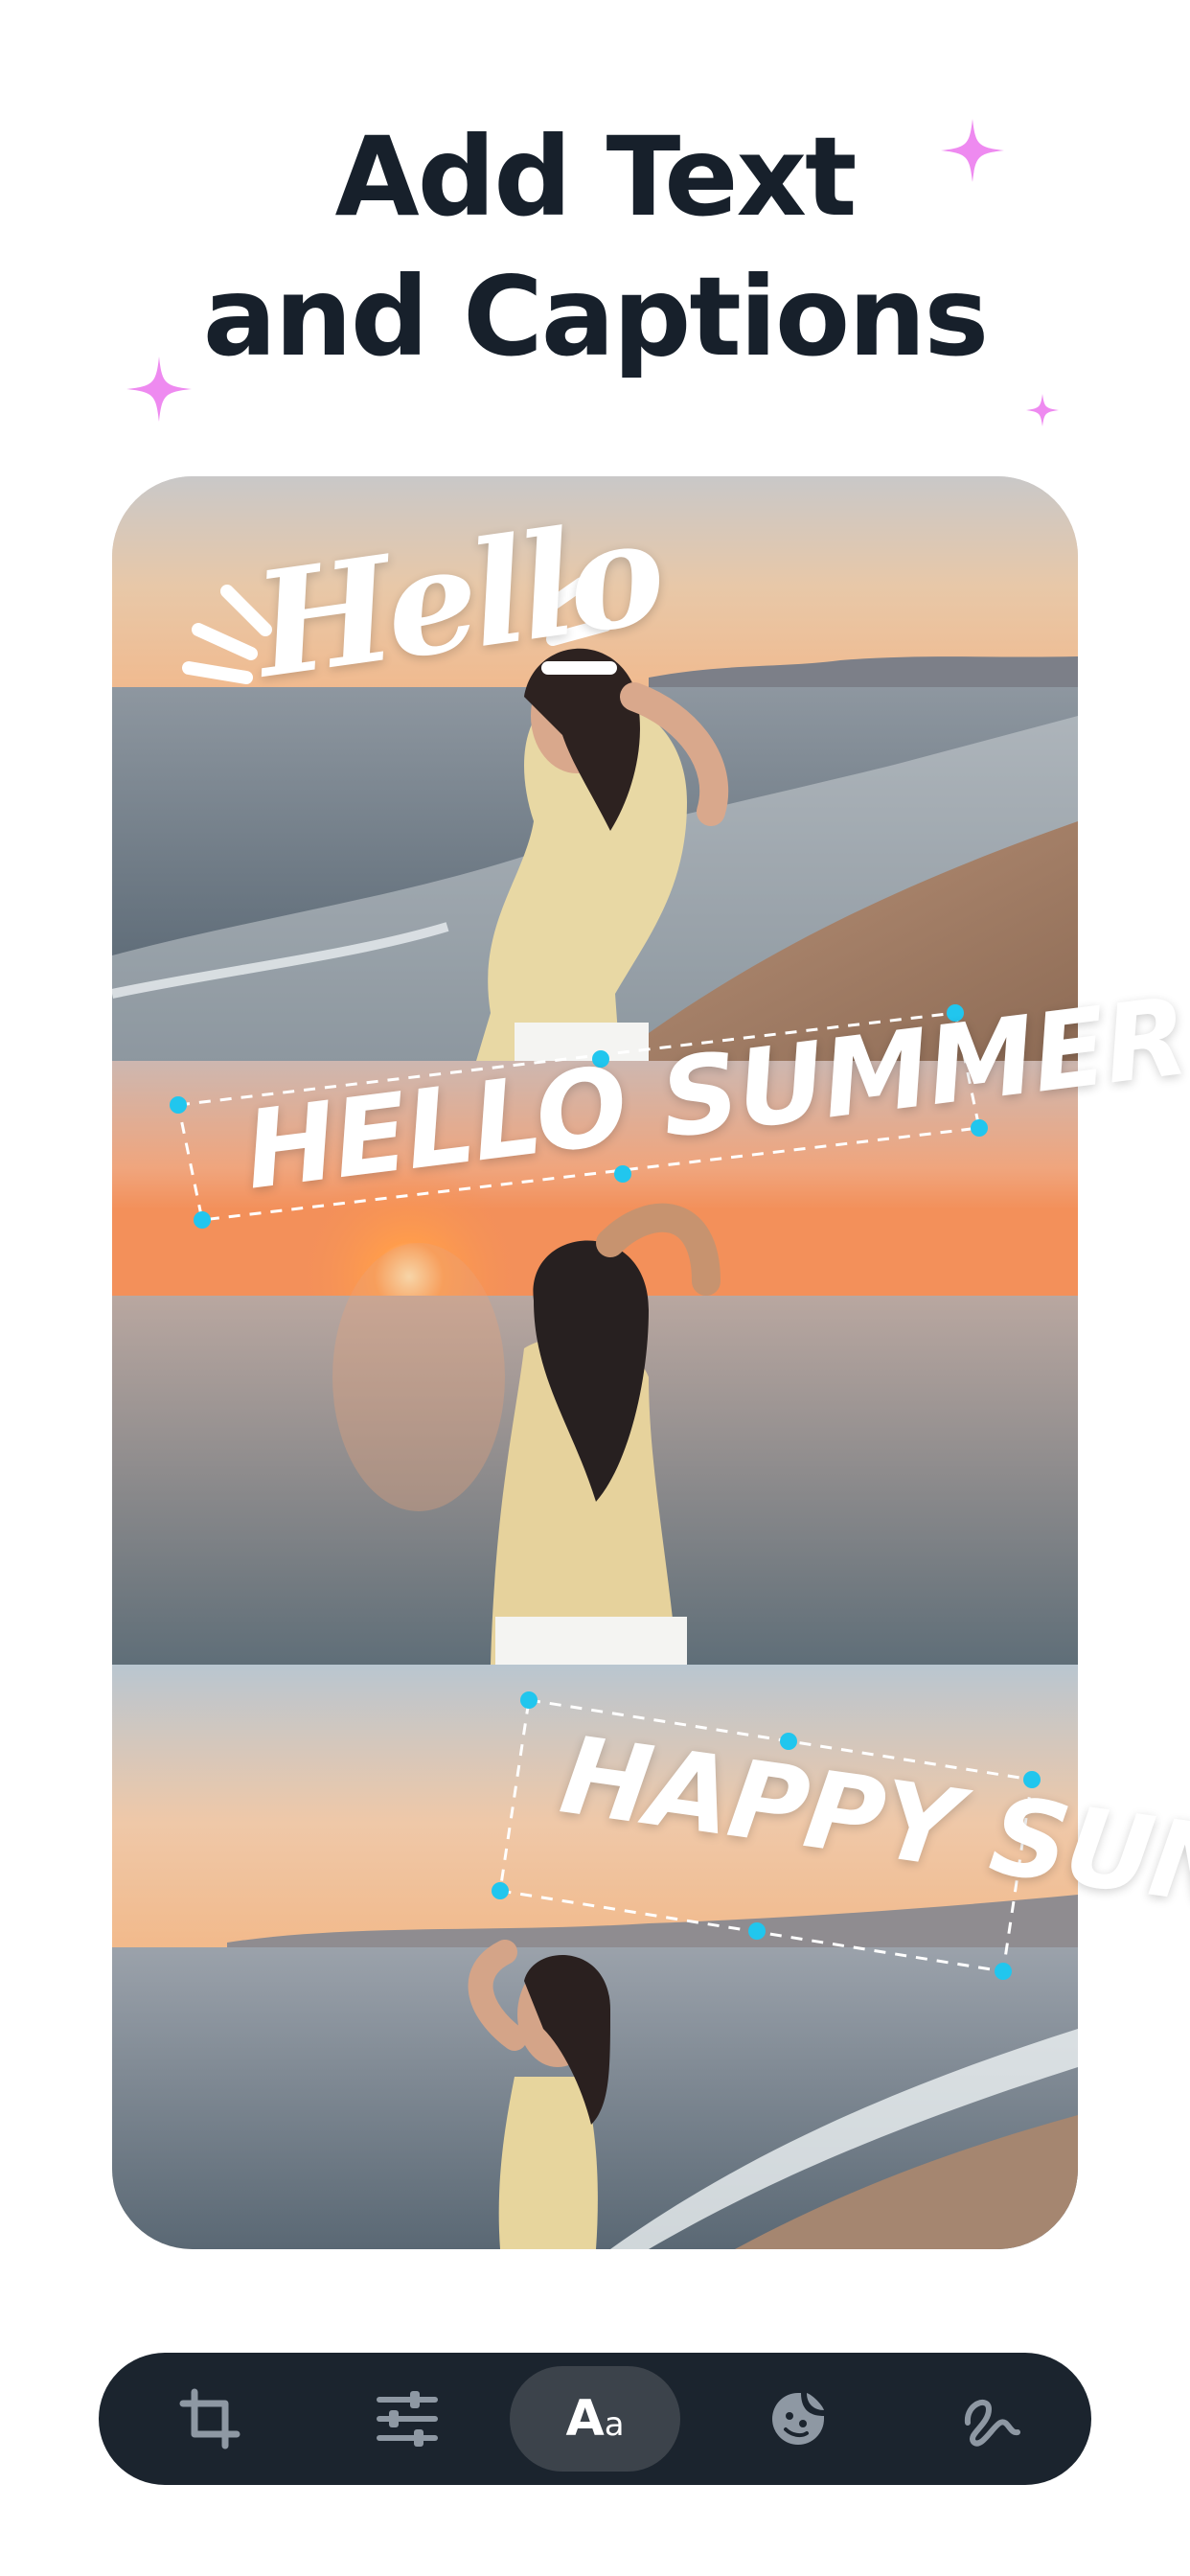  I want to click on sticker-icon, so click(798, 2419).